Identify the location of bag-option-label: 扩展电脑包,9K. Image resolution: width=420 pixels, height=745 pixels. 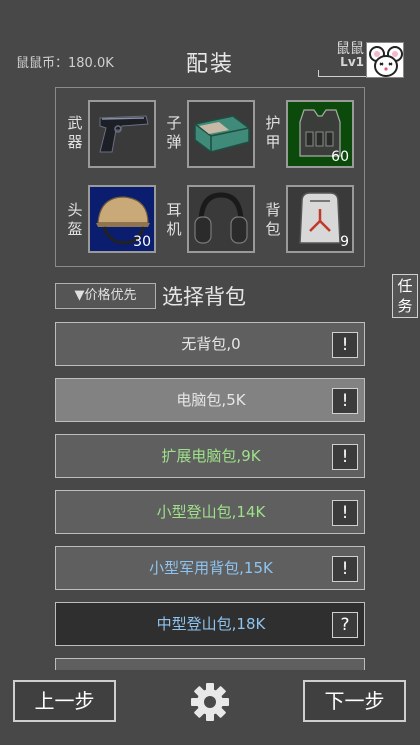
(211, 456).